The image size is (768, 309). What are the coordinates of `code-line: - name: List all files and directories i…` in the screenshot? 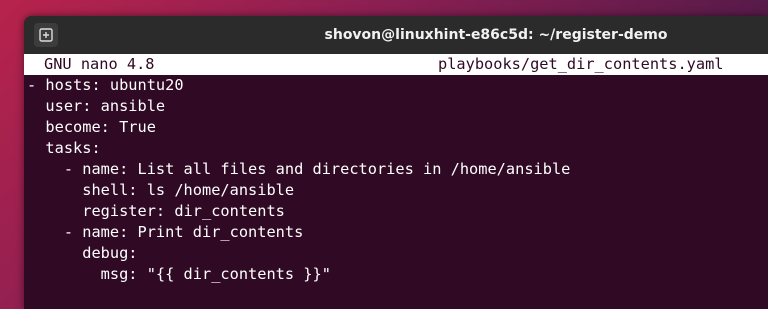 It's located at (396, 169).